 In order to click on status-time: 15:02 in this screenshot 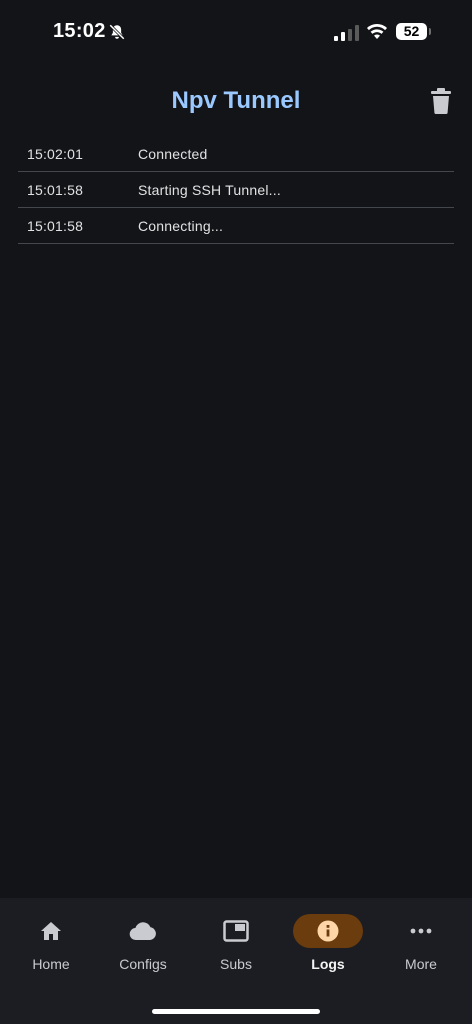, I will do `click(79, 31)`.